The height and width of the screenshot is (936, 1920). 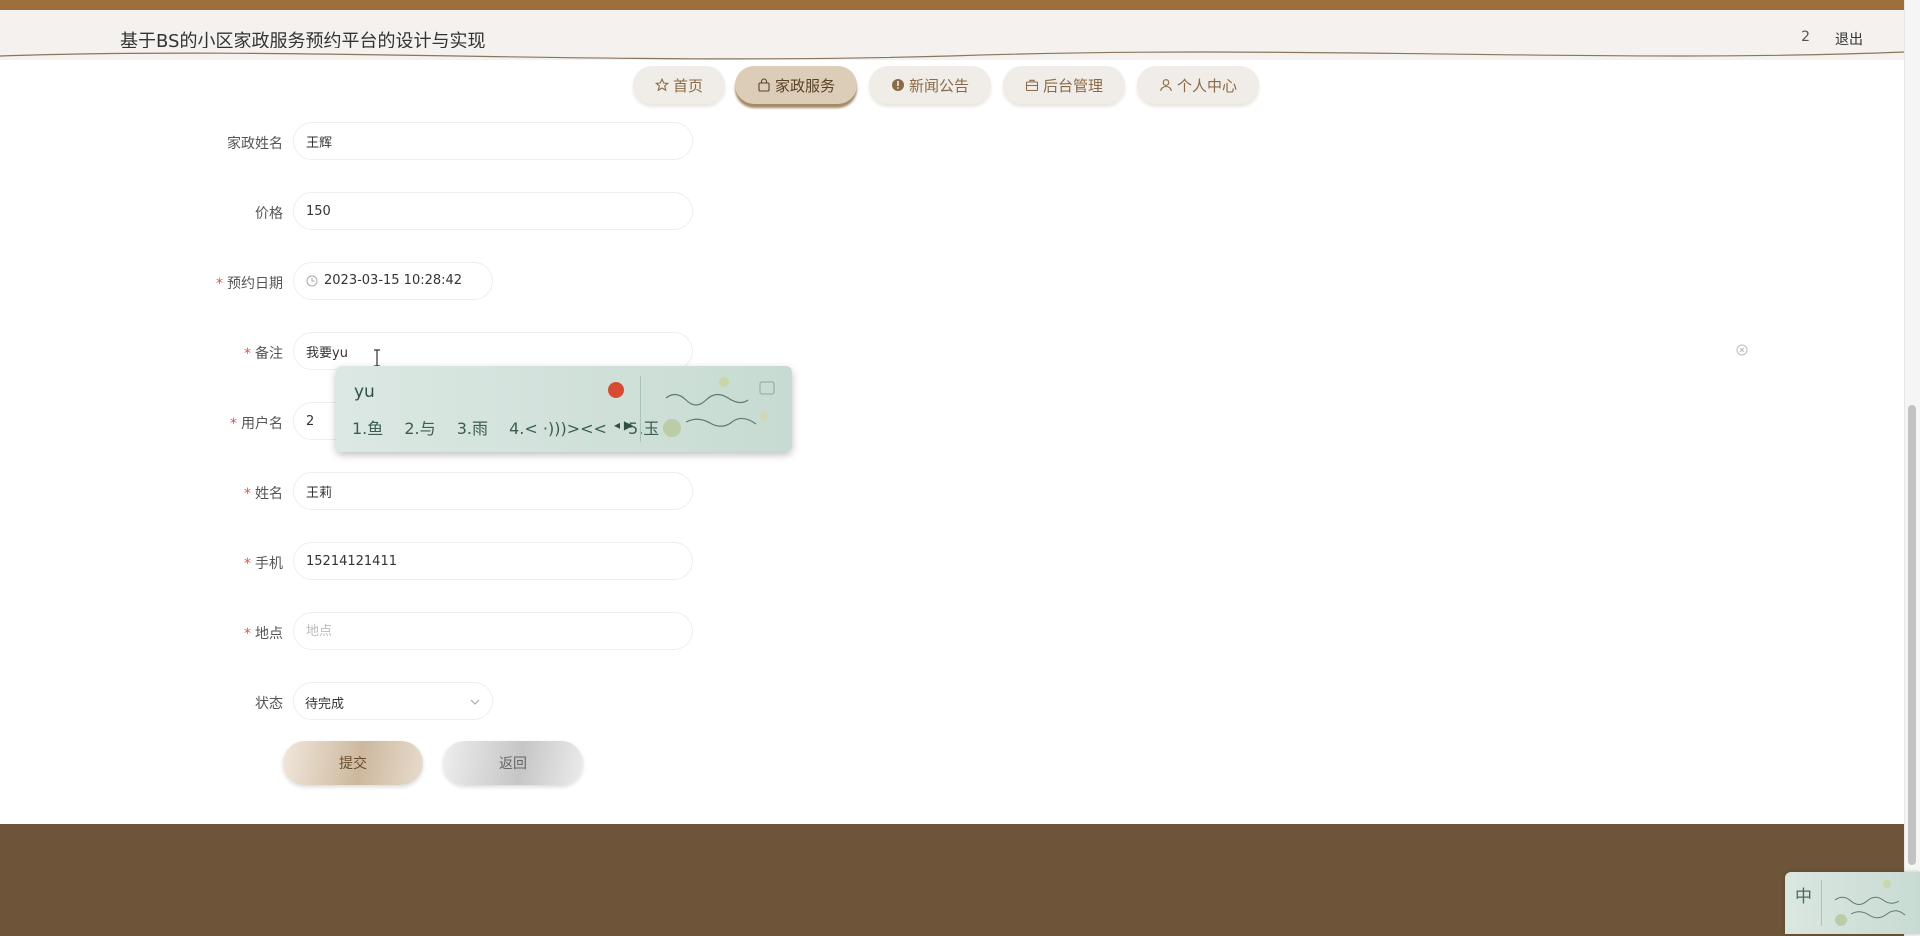 I want to click on ime-candidate-window: yu 1.鱼 2.与 3.雨 4.< ·)))><< 5.玉 ◂ ▶, so click(x=564, y=409).